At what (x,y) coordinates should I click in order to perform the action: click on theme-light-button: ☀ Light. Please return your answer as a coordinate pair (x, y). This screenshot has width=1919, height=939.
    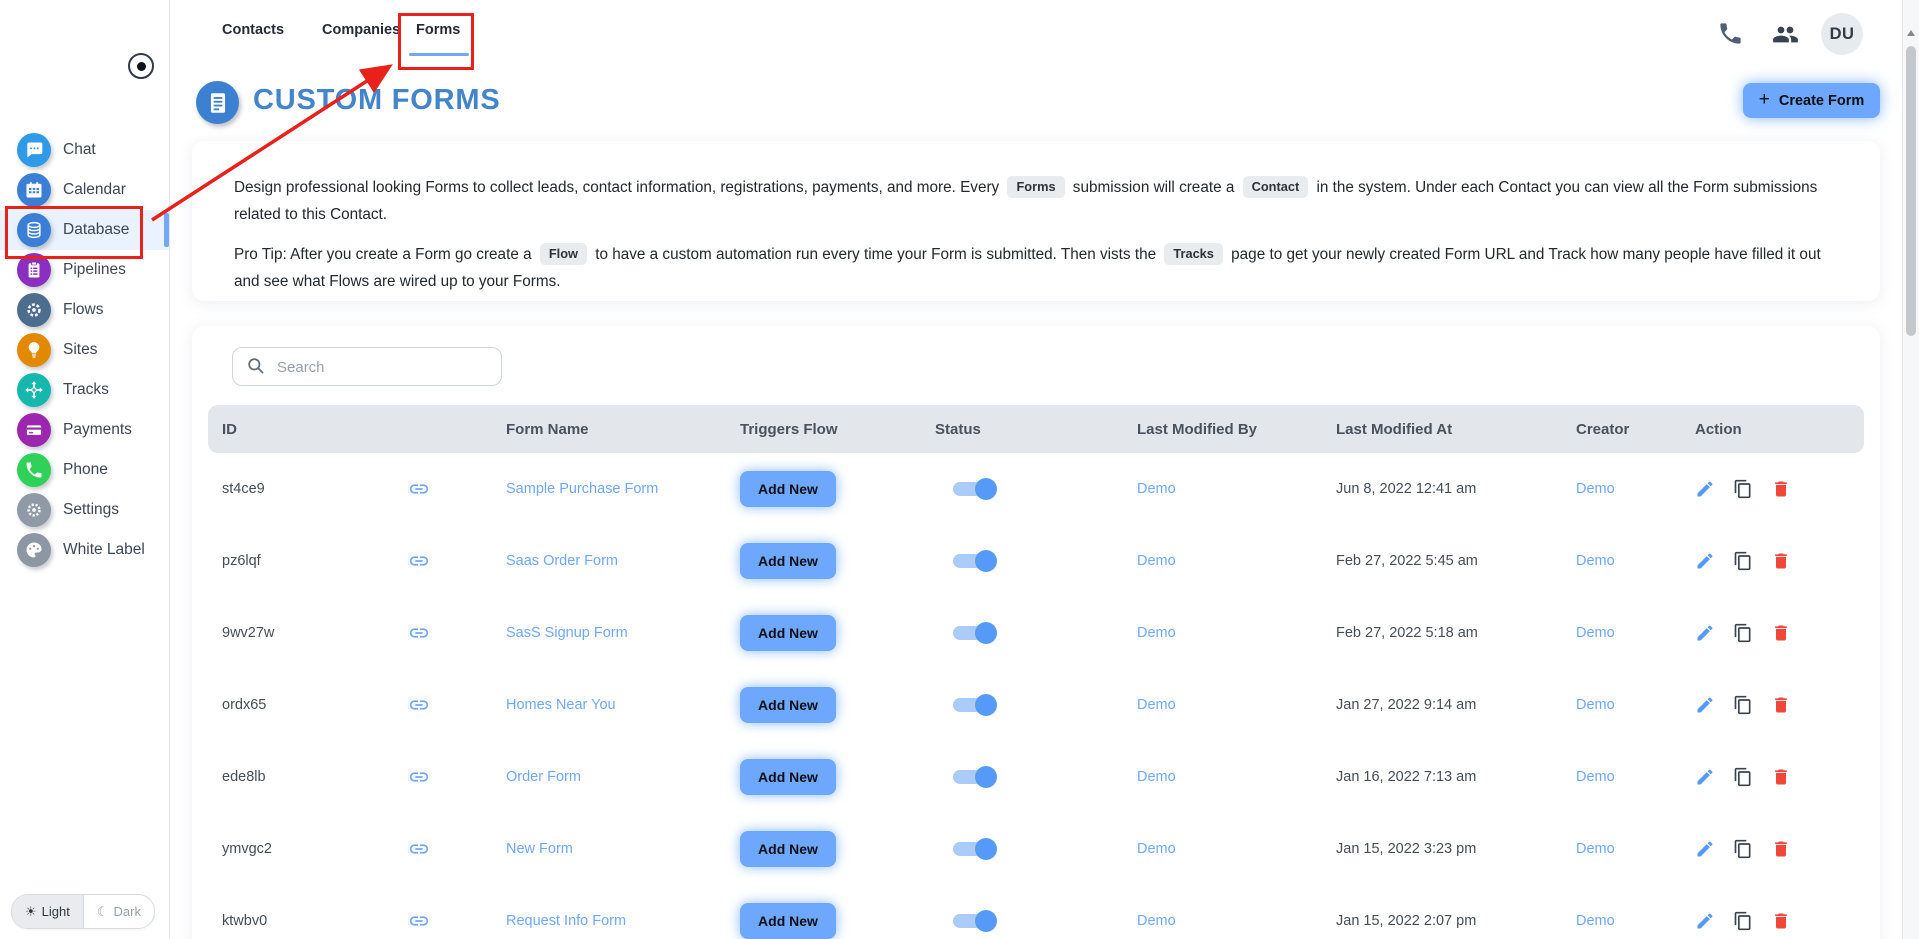
    Looking at the image, I should click on (47, 911).